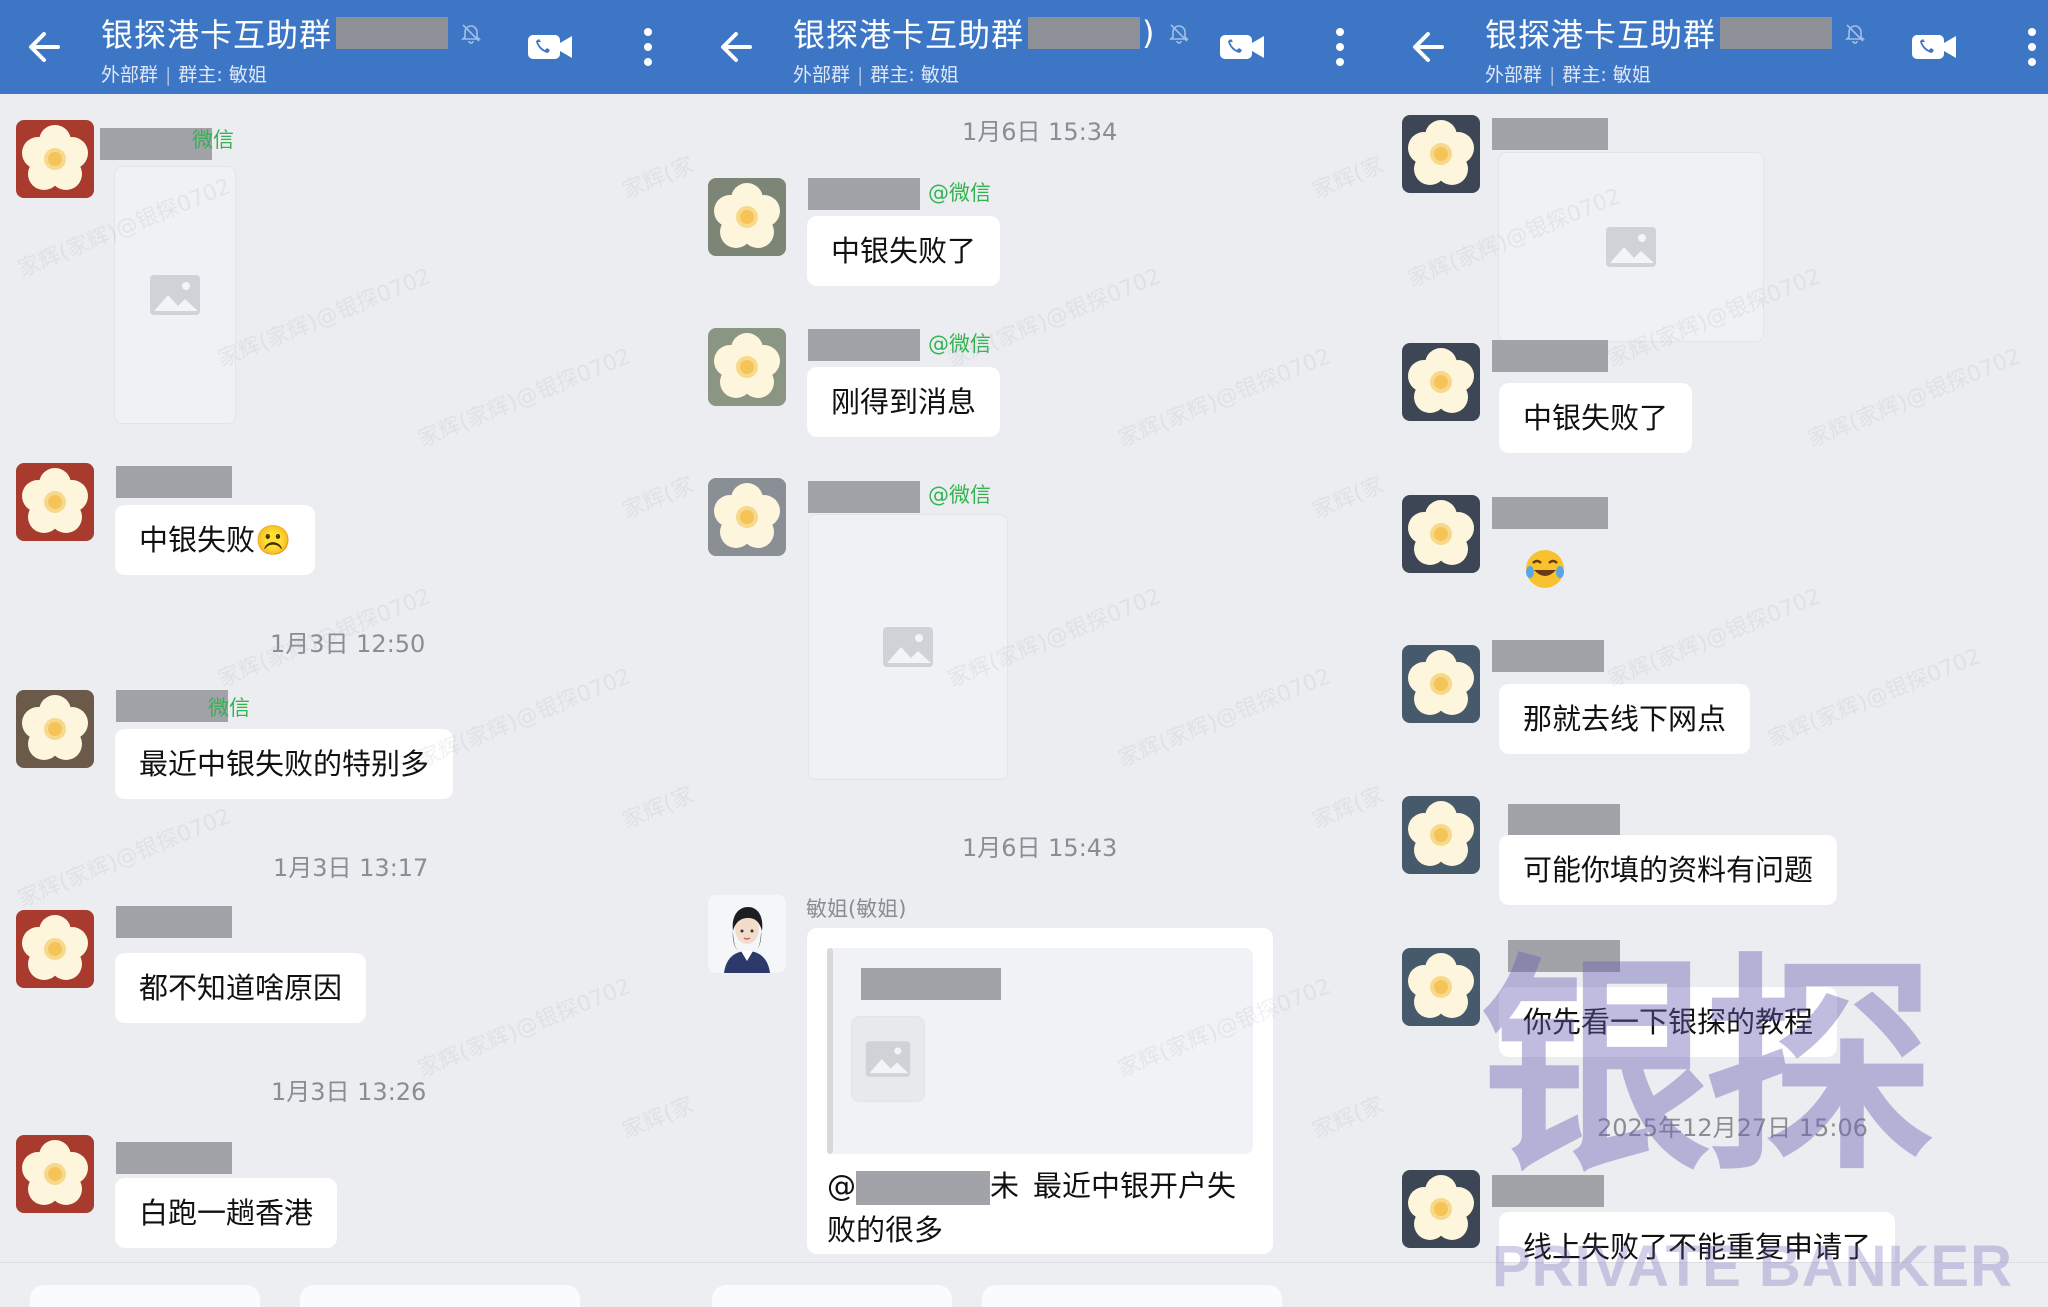  What do you see at coordinates (1040, 1051) in the screenshot?
I see `quoted-message` at bounding box center [1040, 1051].